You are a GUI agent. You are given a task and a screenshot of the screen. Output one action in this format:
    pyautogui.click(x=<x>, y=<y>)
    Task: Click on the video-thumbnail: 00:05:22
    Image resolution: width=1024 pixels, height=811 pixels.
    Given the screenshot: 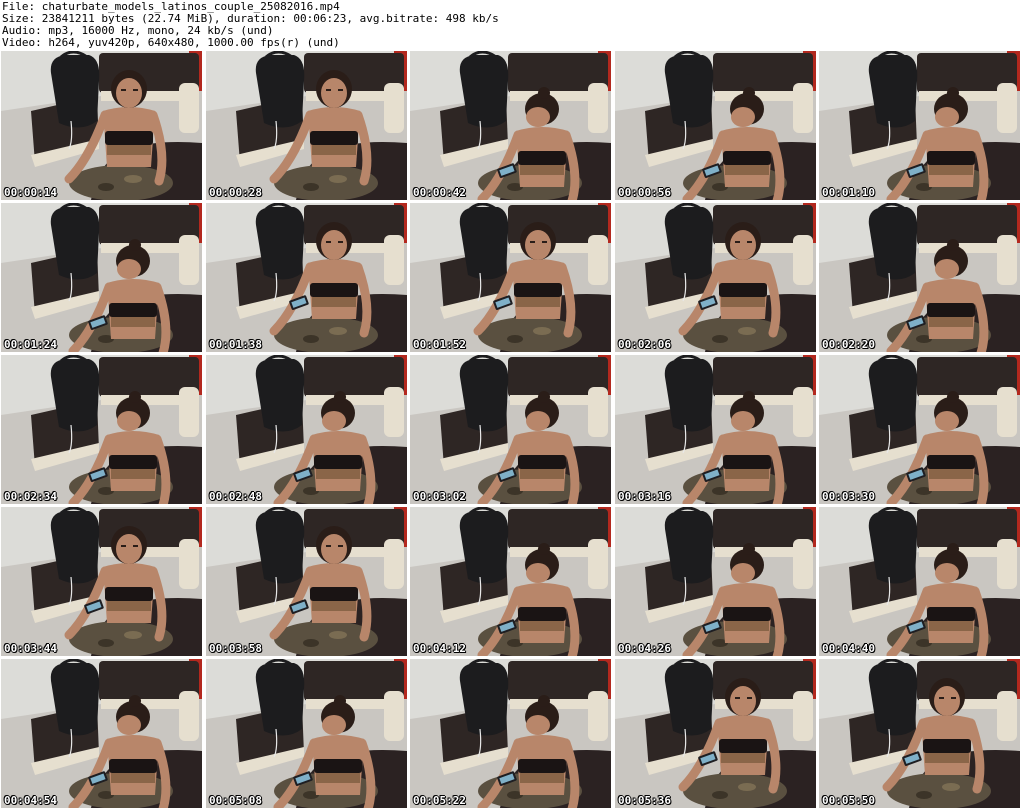 What is the action you would take?
    pyautogui.click(x=510, y=733)
    